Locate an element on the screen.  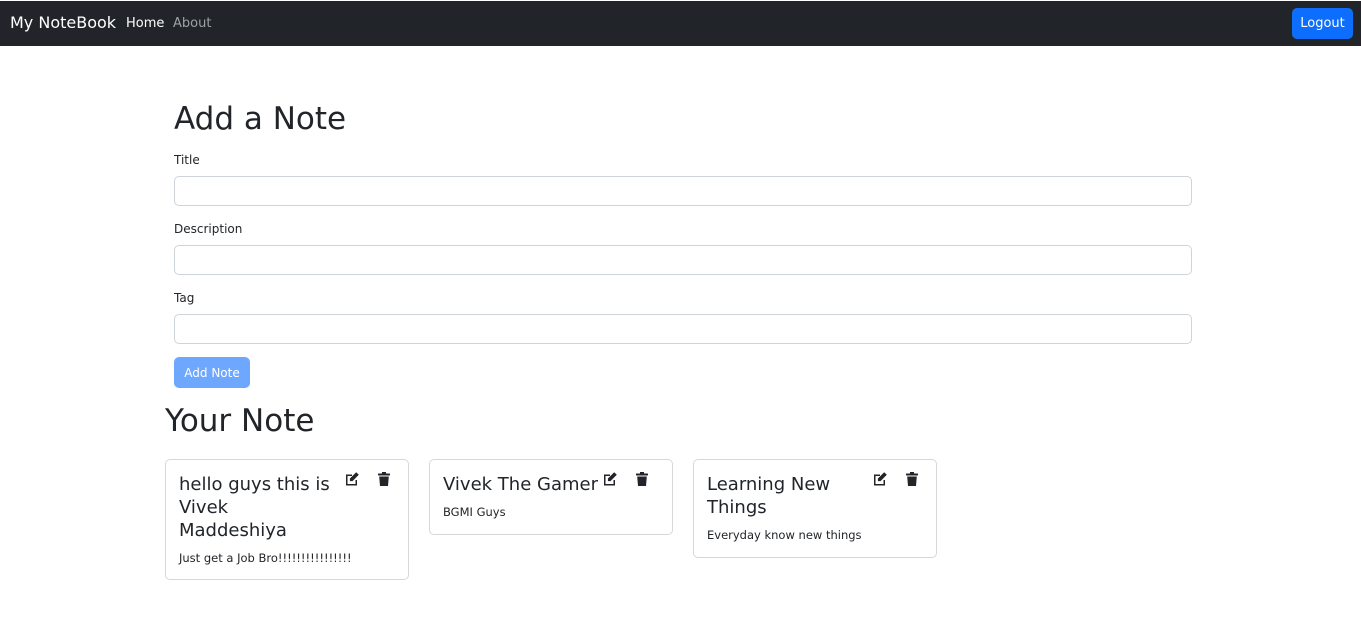
title-input is located at coordinates (683, 191).